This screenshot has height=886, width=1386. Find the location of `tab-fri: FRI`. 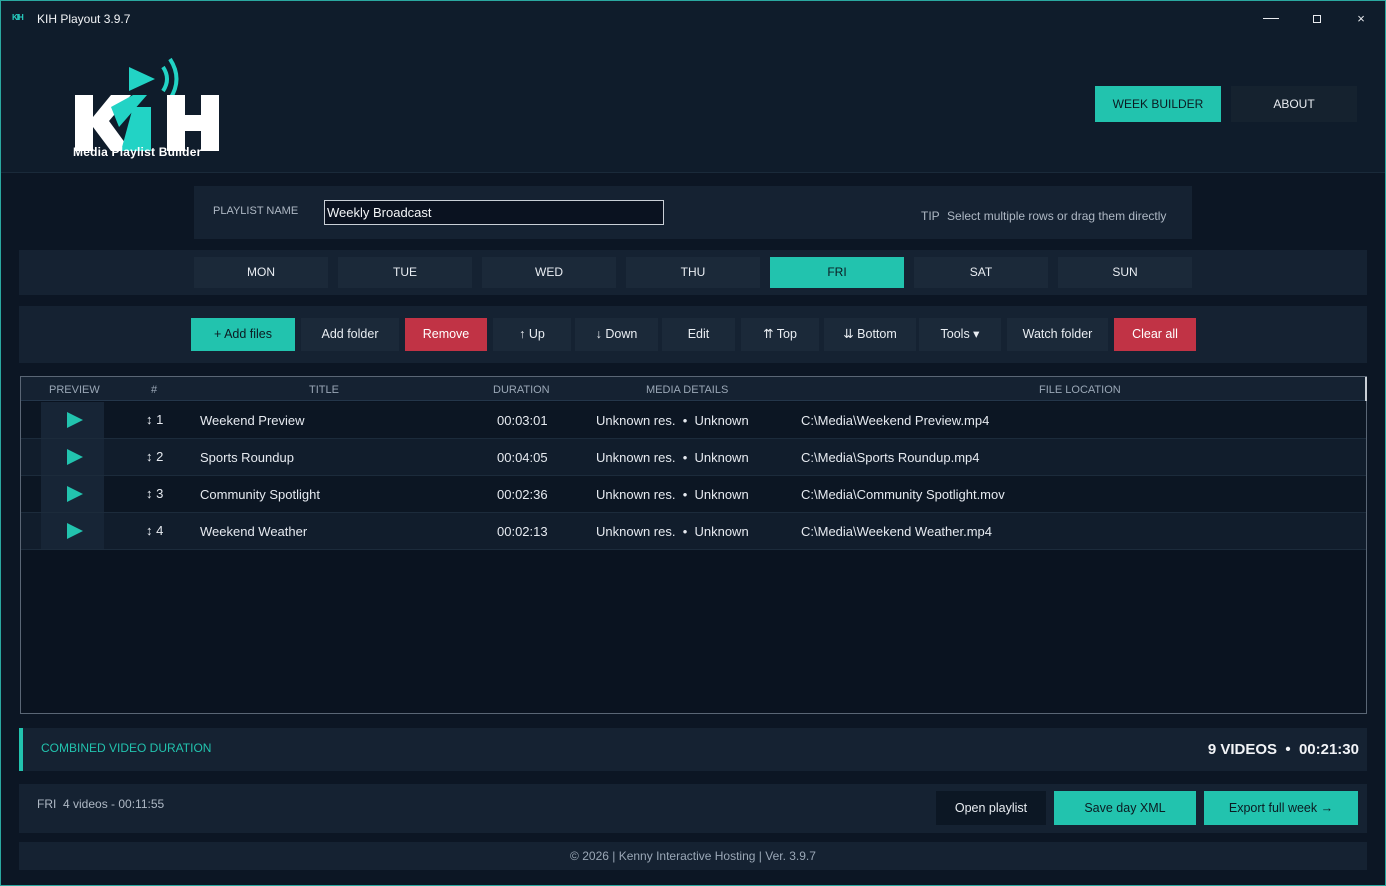

tab-fri: FRI is located at coordinates (837, 272).